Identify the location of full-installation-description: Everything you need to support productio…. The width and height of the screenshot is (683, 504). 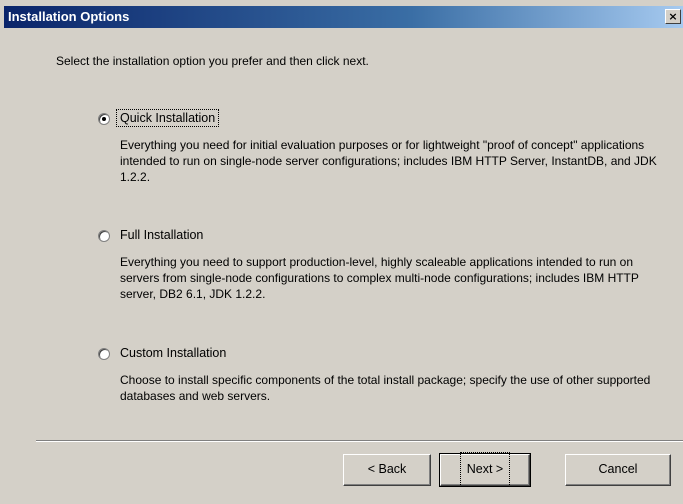
(379, 278).